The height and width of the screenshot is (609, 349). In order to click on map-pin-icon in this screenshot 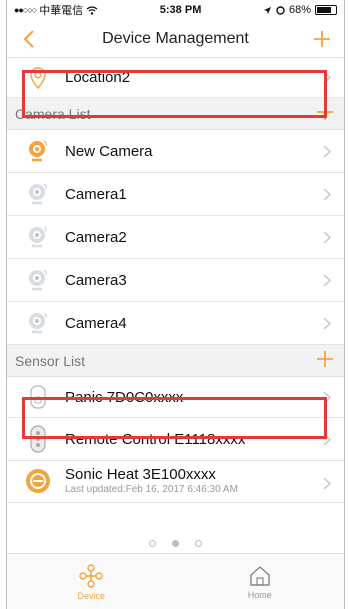, I will do `click(38, 78)`.